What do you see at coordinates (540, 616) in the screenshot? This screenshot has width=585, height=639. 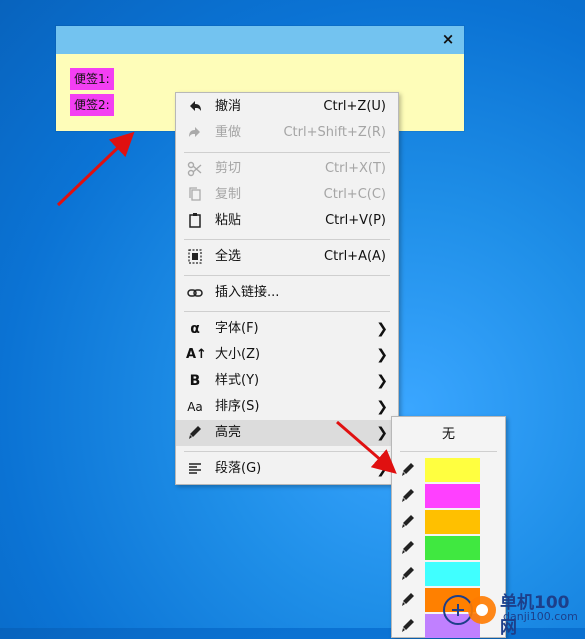 I see `watermark-url: danji100.com` at bounding box center [540, 616].